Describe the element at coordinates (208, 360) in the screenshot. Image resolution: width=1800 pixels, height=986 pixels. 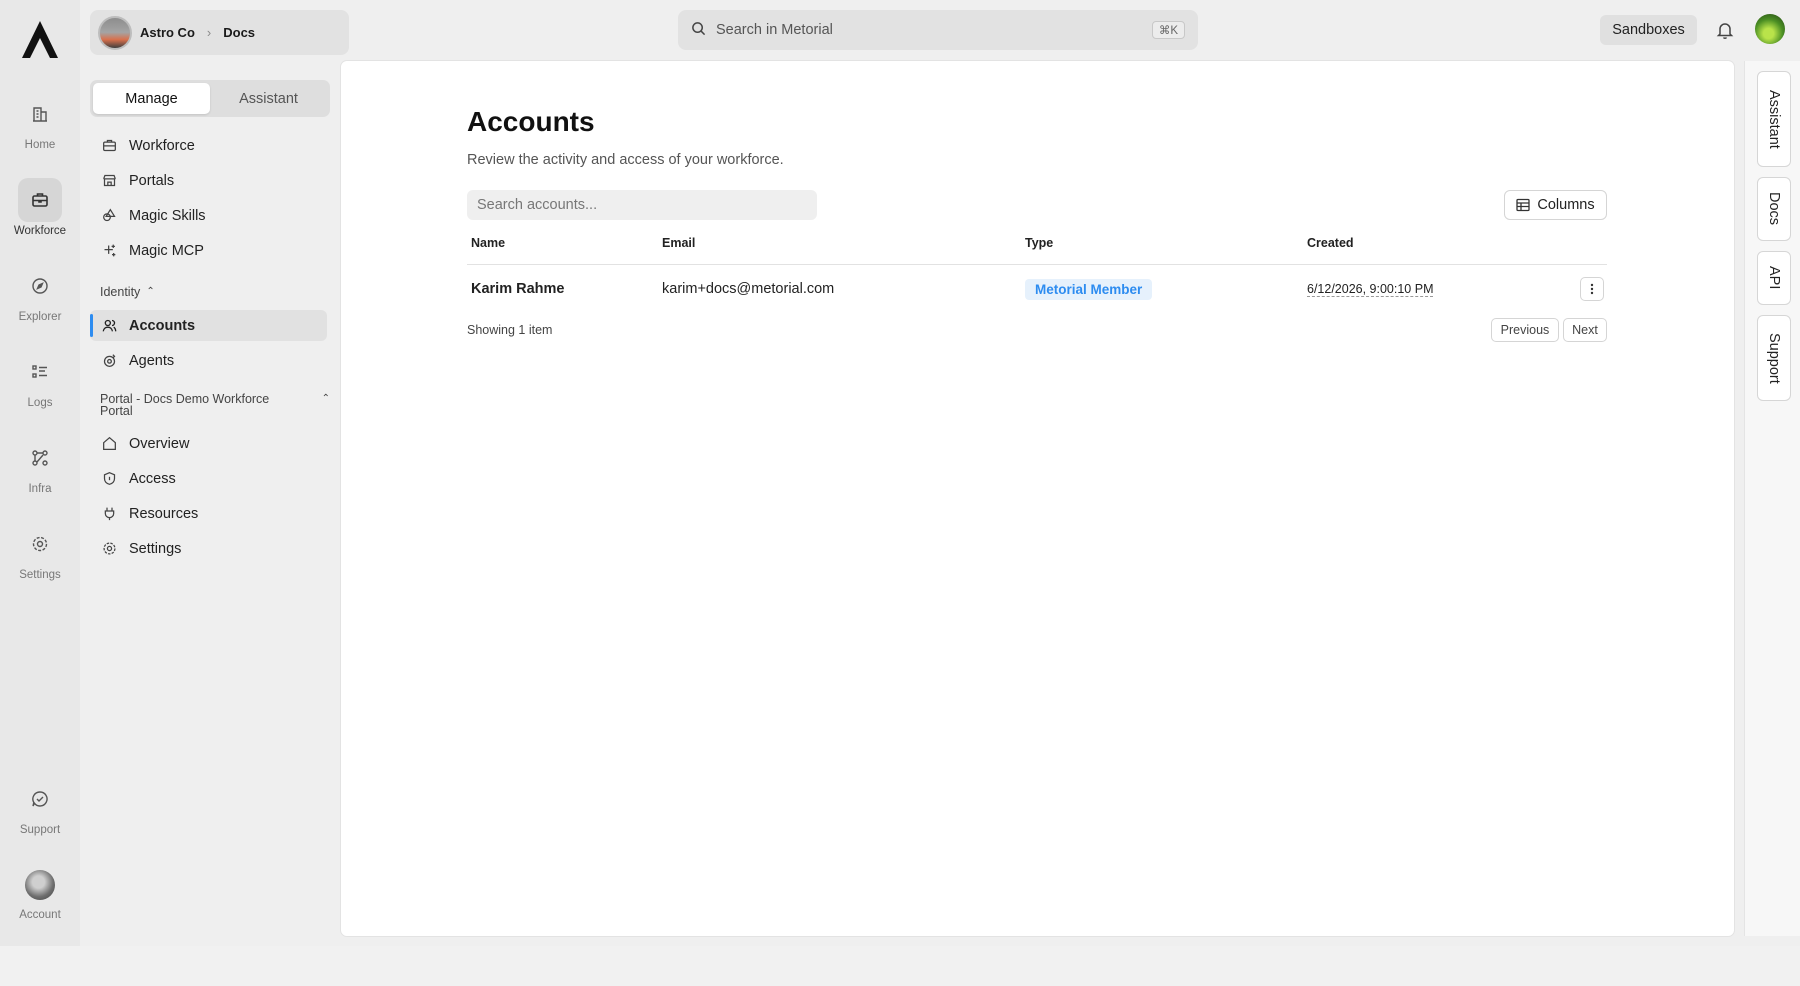
I see `sidebar-item-agents: Agents` at that location.